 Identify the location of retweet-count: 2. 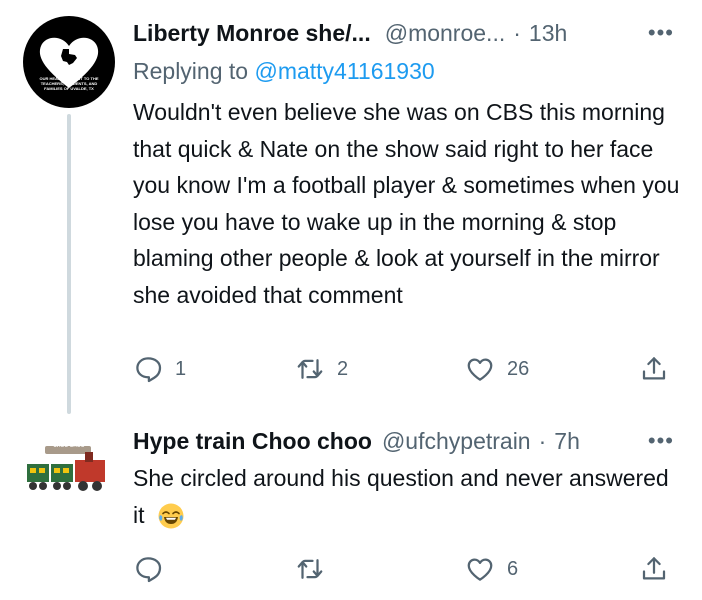
(343, 368).